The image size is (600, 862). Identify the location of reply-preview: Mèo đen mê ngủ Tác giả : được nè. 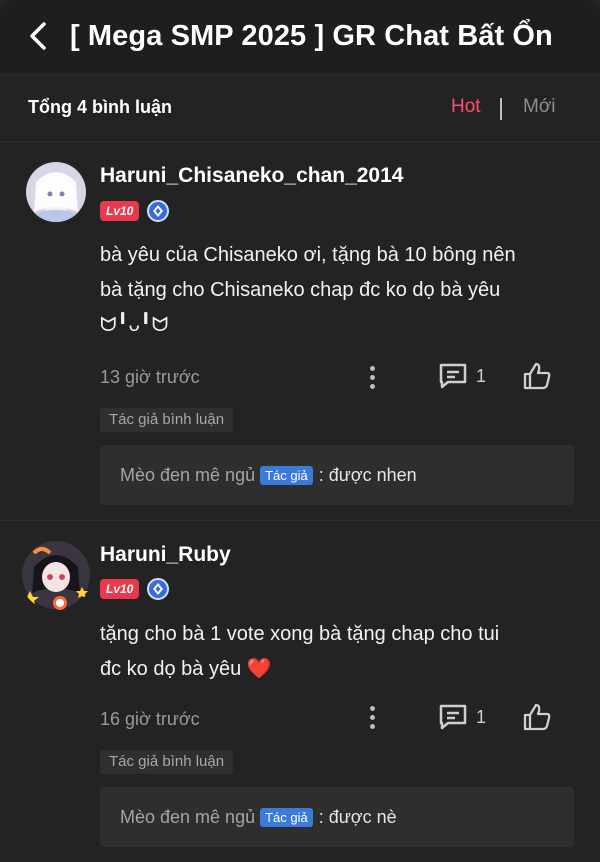
(337, 817).